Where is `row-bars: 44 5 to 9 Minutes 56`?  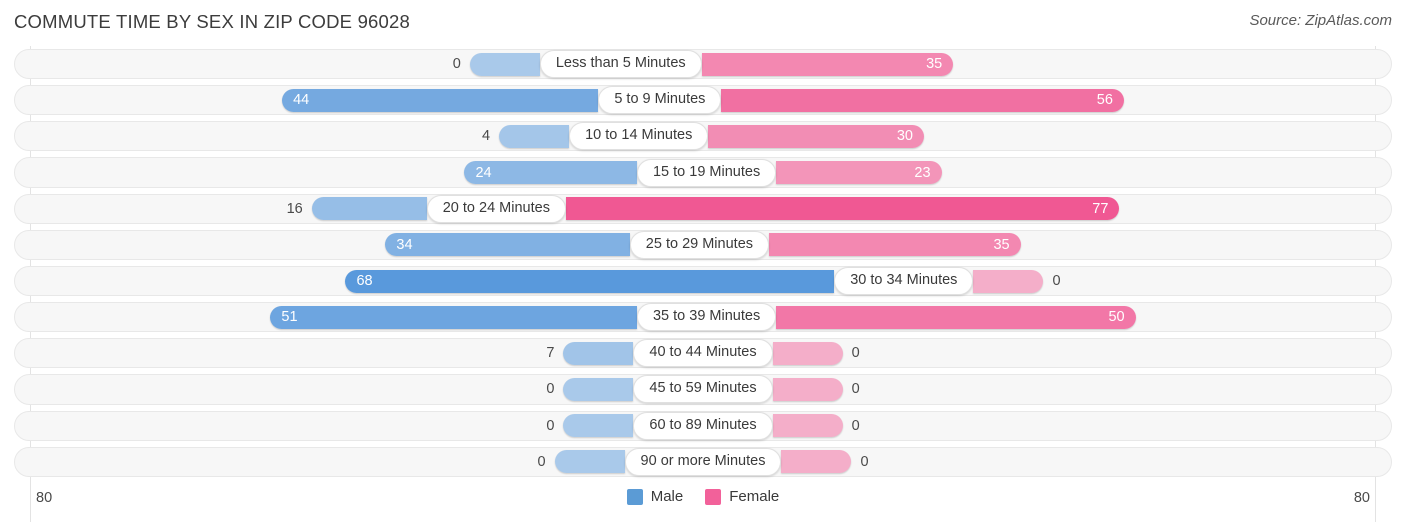
row-bars: 44 5 to 9 Minutes 56 is located at coordinates (703, 100).